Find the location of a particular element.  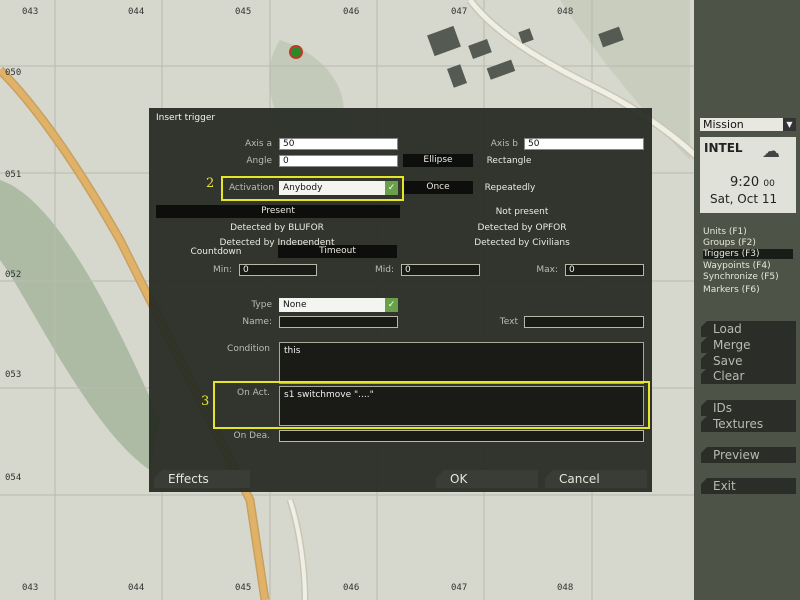

load-button: Load is located at coordinates (748, 329).